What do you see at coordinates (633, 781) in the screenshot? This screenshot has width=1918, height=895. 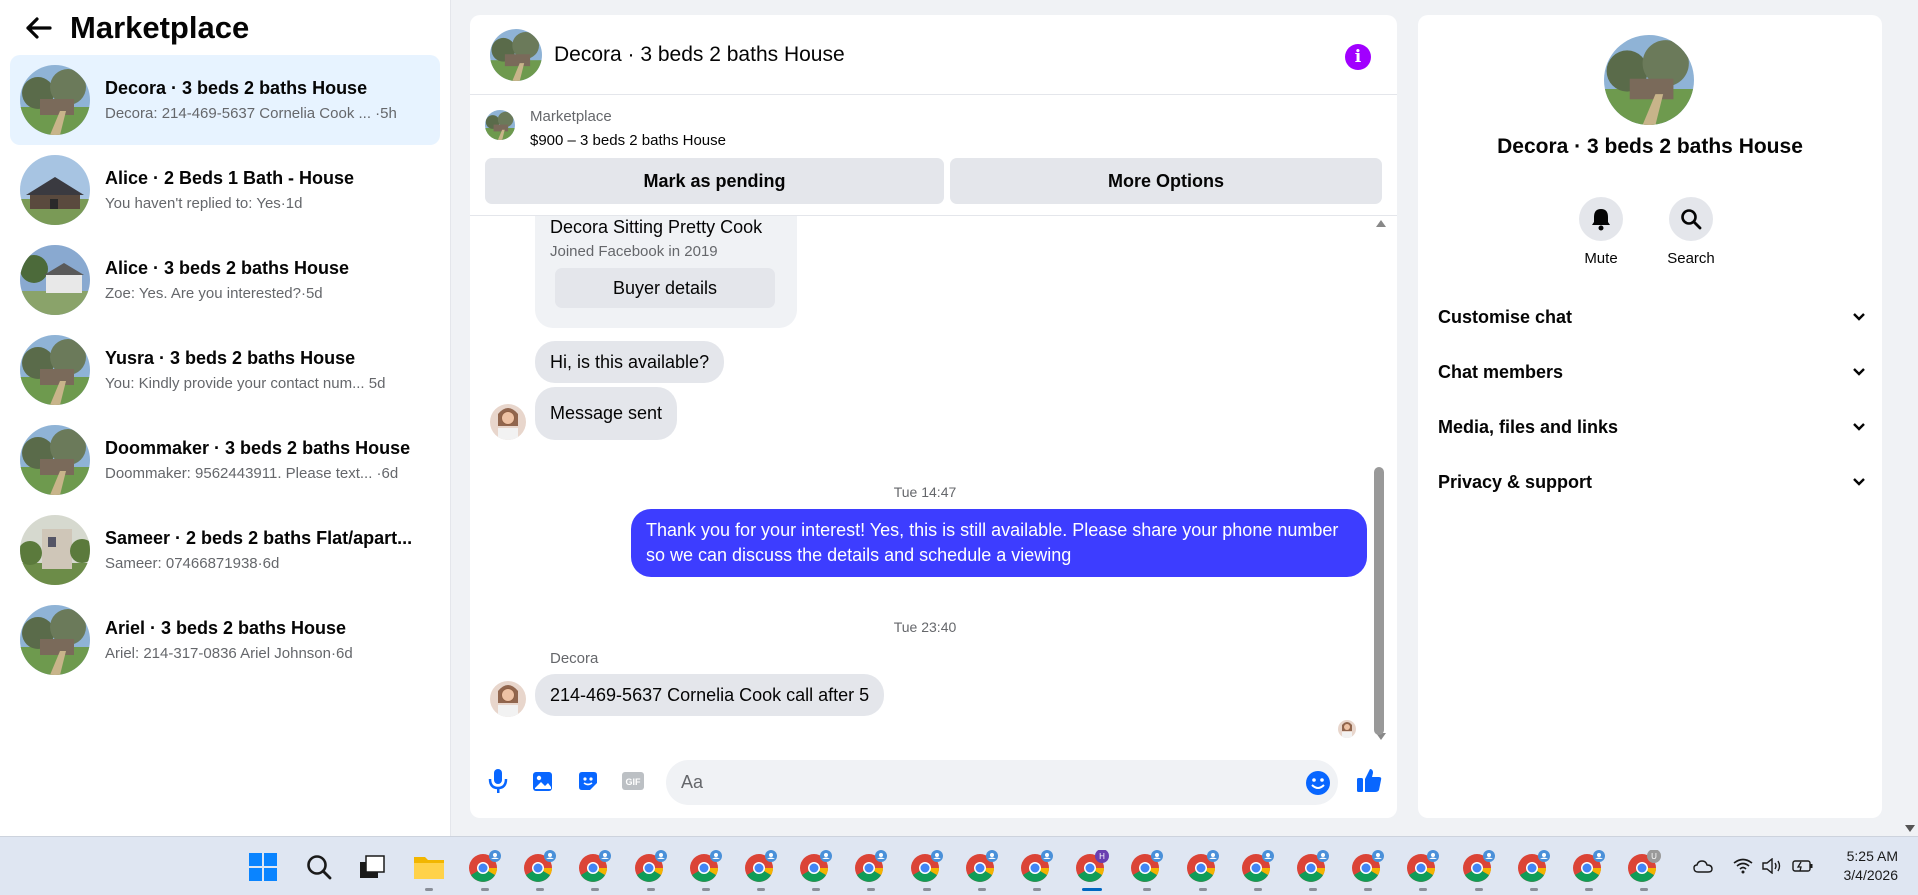 I see `gif-icon: GIF` at bounding box center [633, 781].